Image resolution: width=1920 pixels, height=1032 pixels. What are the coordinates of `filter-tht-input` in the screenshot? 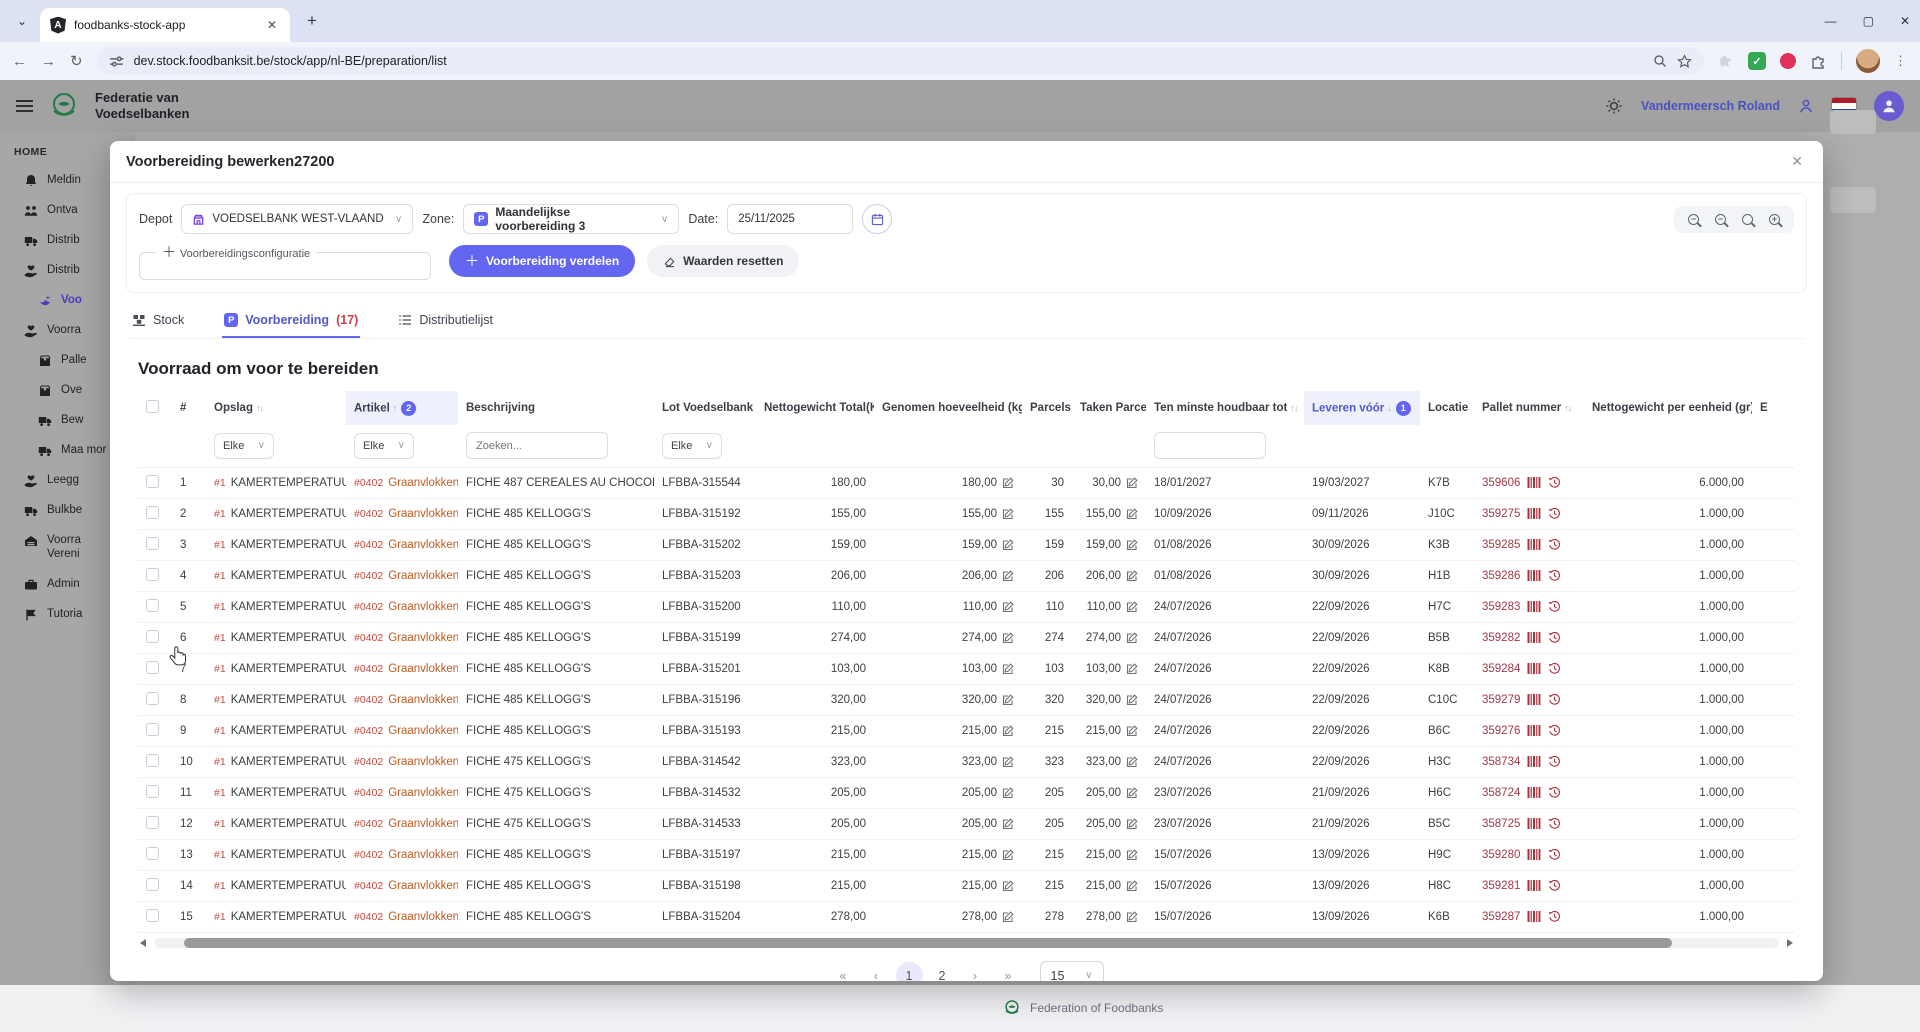 It's located at (1210, 446).